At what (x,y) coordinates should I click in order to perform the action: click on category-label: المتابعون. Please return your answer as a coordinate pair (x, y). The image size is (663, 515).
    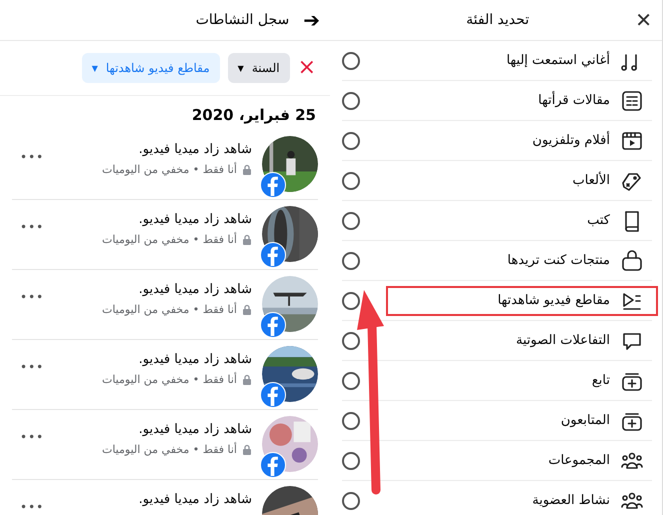
    Looking at the image, I should click on (585, 420).